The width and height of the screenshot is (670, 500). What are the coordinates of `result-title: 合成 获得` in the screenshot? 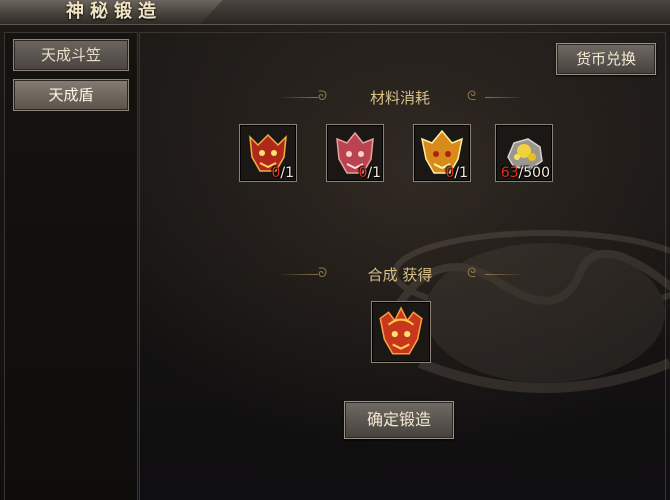 It's located at (400, 275).